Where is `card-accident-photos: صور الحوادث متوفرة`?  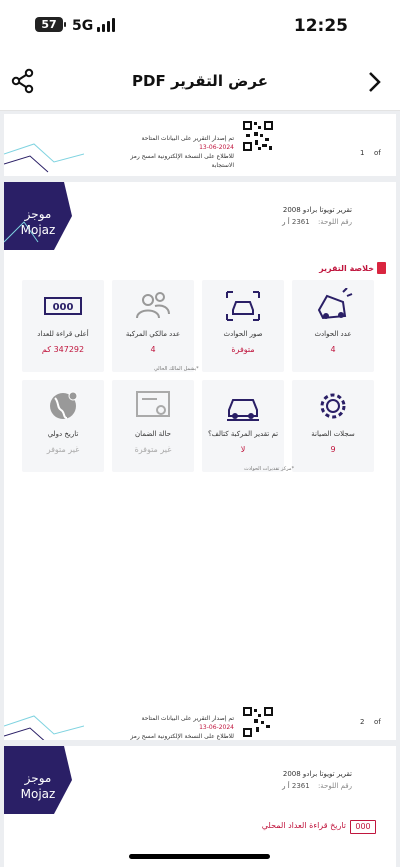
card-accident-photos: صور الحوادث متوفرة is located at coordinates (243, 326).